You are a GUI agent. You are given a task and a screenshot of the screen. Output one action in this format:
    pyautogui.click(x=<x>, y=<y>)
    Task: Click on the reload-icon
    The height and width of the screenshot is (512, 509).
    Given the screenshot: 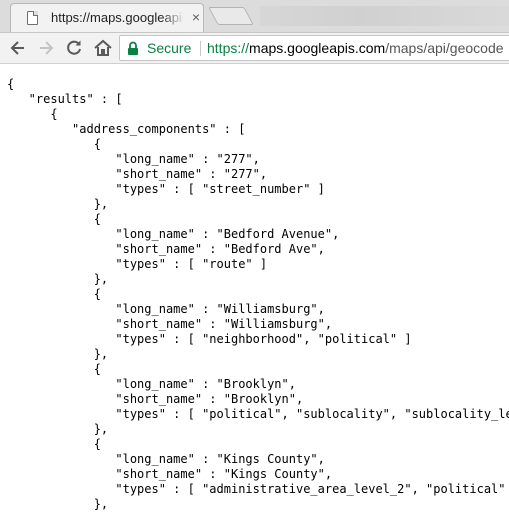 What is the action you would take?
    pyautogui.click(x=74, y=48)
    